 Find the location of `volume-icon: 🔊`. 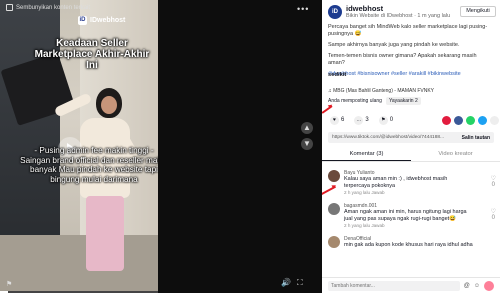

volume-icon: 🔊 is located at coordinates (286, 283).